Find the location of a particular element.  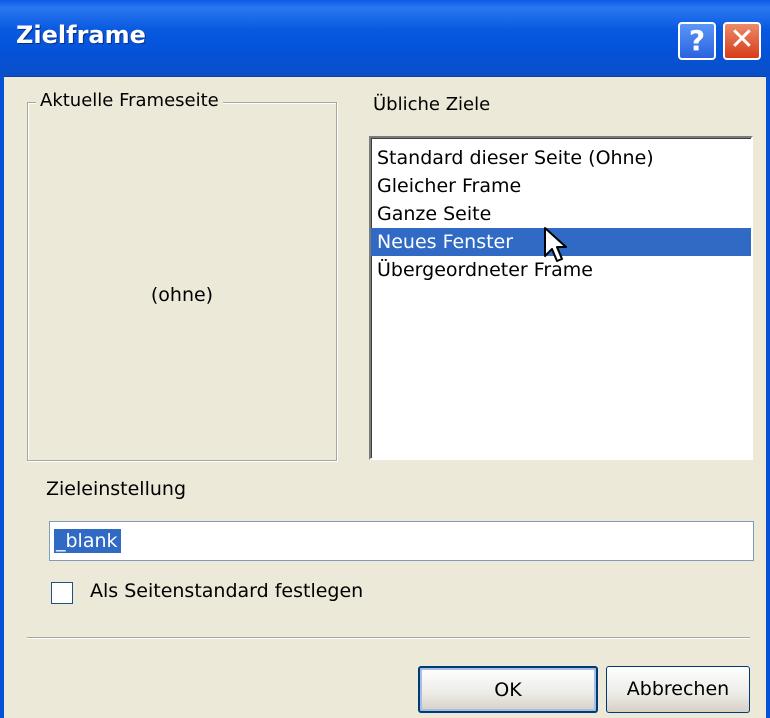

help-button: ? is located at coordinates (697, 41).